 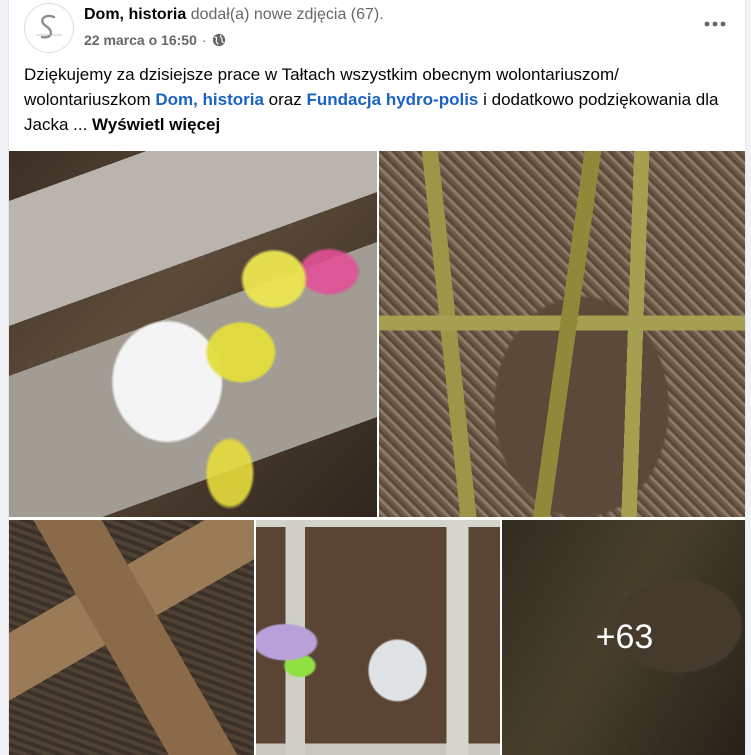 What do you see at coordinates (219, 40) in the screenshot?
I see `globe-icon` at bounding box center [219, 40].